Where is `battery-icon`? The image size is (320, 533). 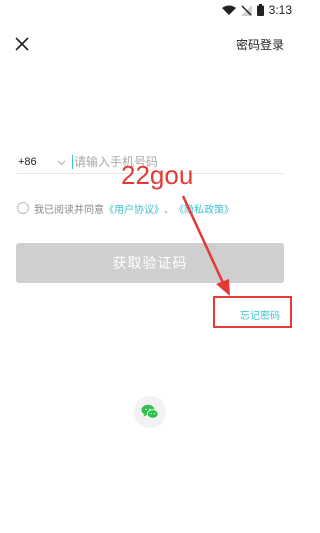 battery-icon is located at coordinates (260, 10).